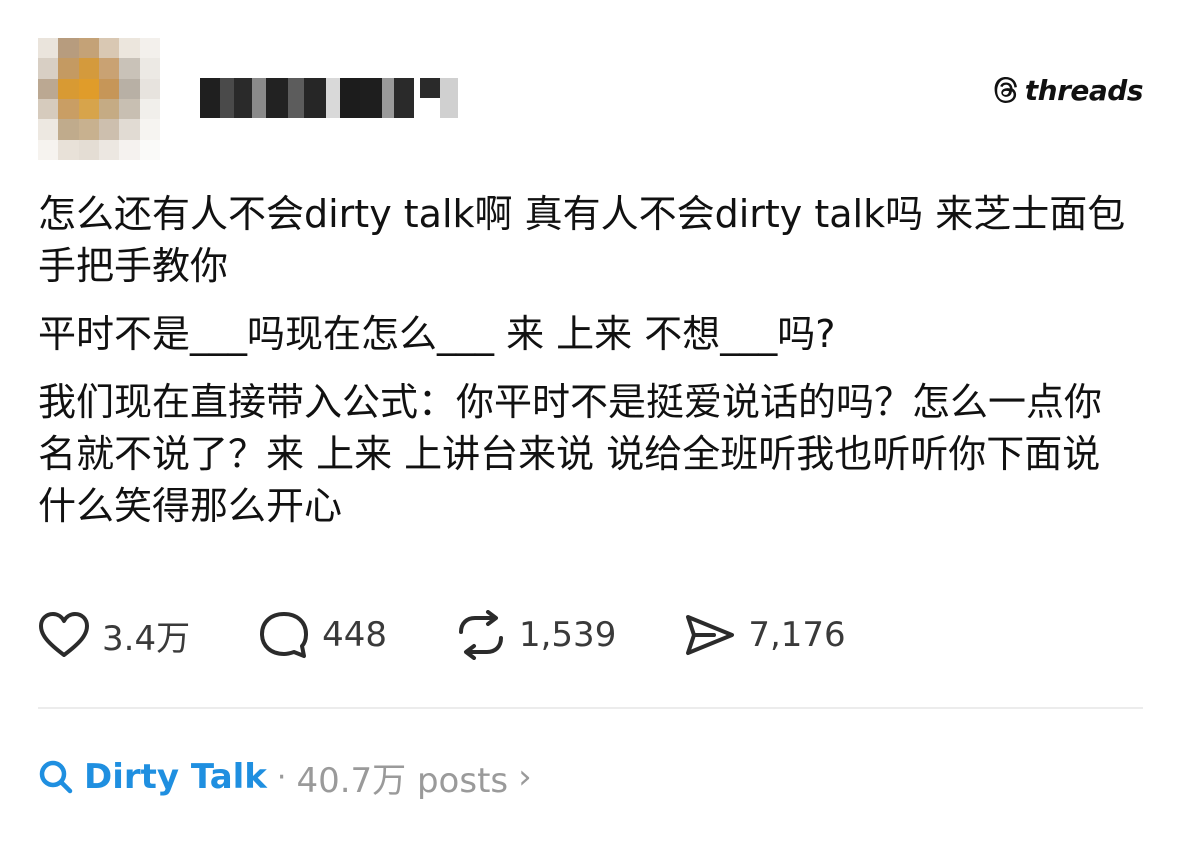  What do you see at coordinates (710, 635) in the screenshot?
I see `send-icon` at bounding box center [710, 635].